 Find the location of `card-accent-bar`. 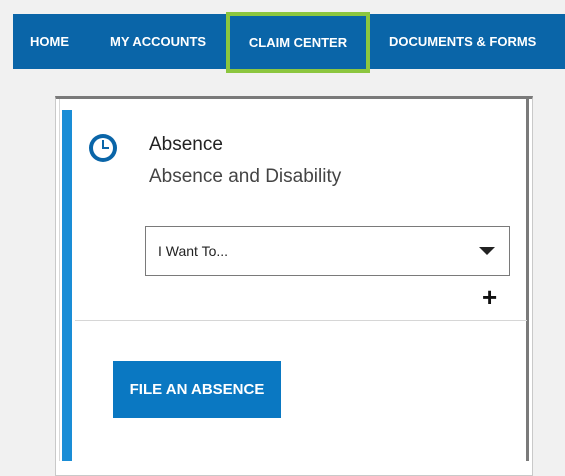

card-accent-bar is located at coordinates (67, 285).